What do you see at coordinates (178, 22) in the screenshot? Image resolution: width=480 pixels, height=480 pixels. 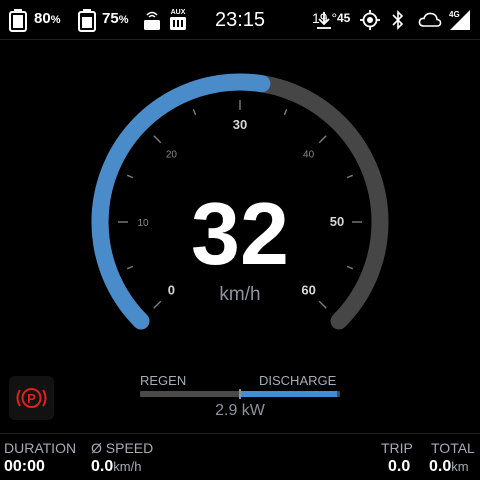 I see `aux-battery-icon: AUX` at bounding box center [178, 22].